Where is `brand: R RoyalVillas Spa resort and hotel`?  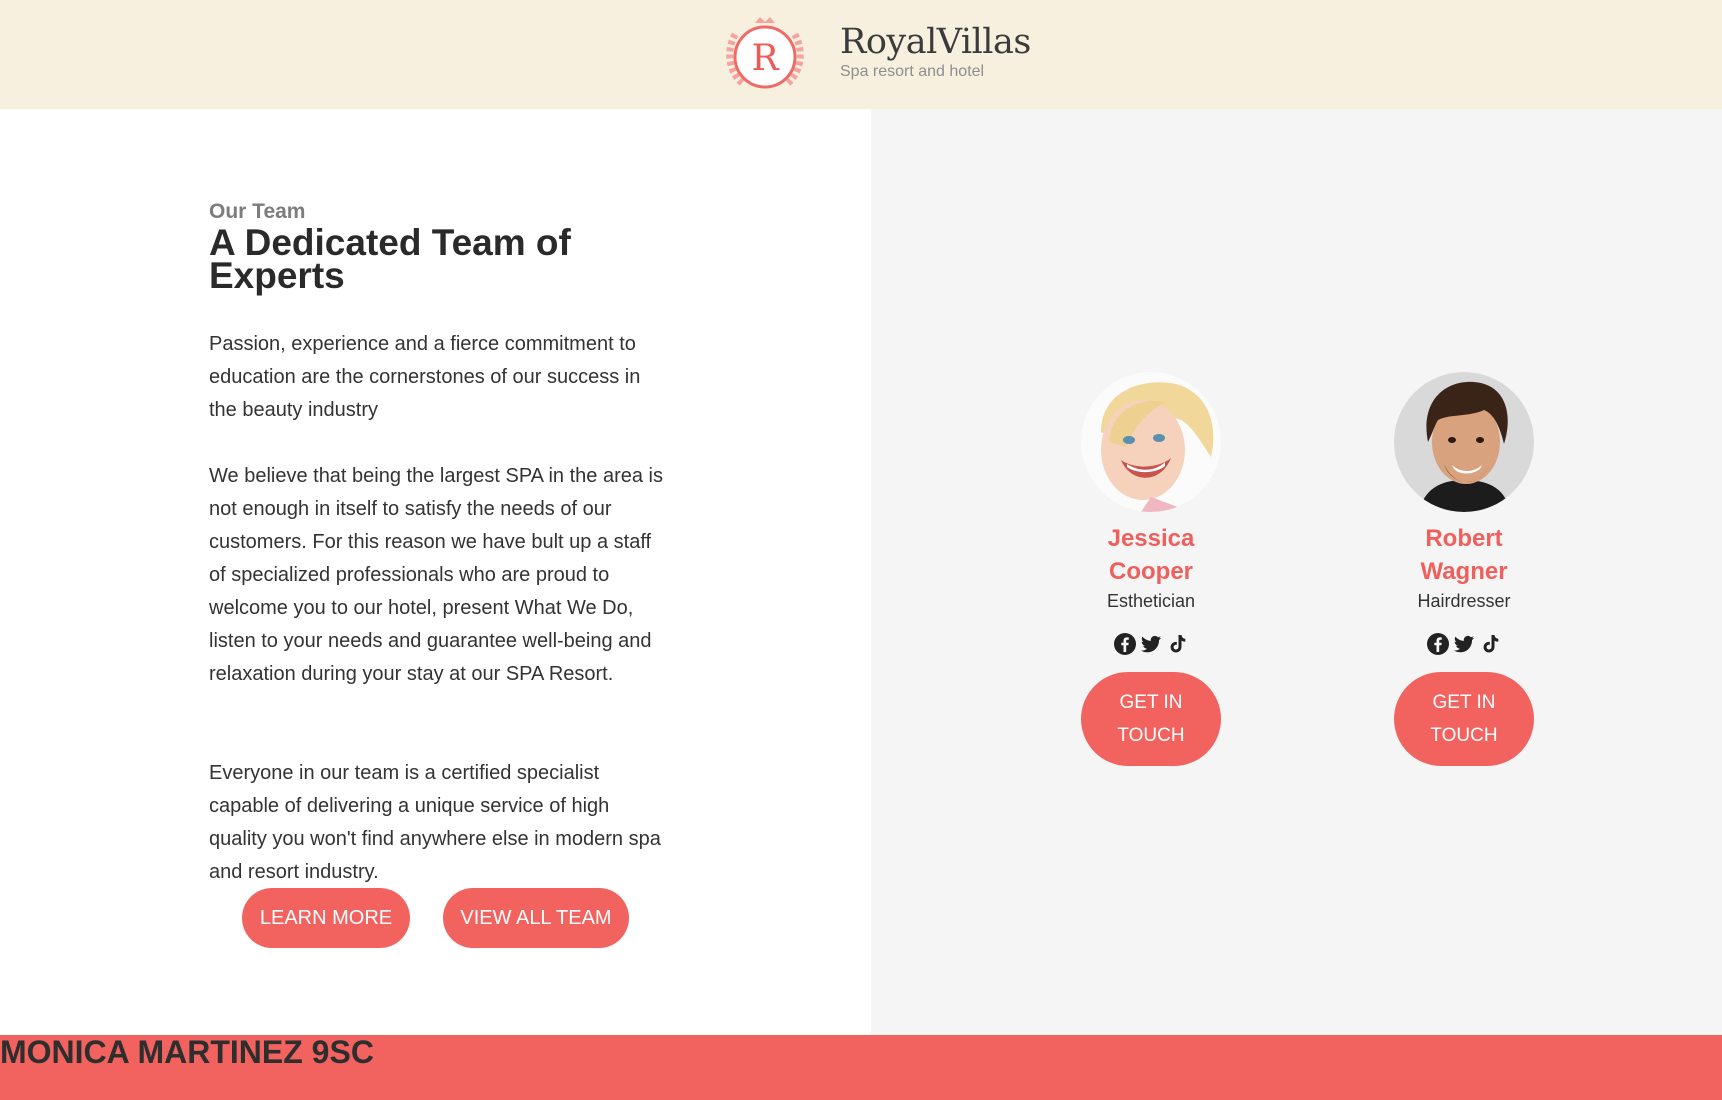
brand: R RoyalVillas Spa resort and hotel is located at coordinates (876, 56).